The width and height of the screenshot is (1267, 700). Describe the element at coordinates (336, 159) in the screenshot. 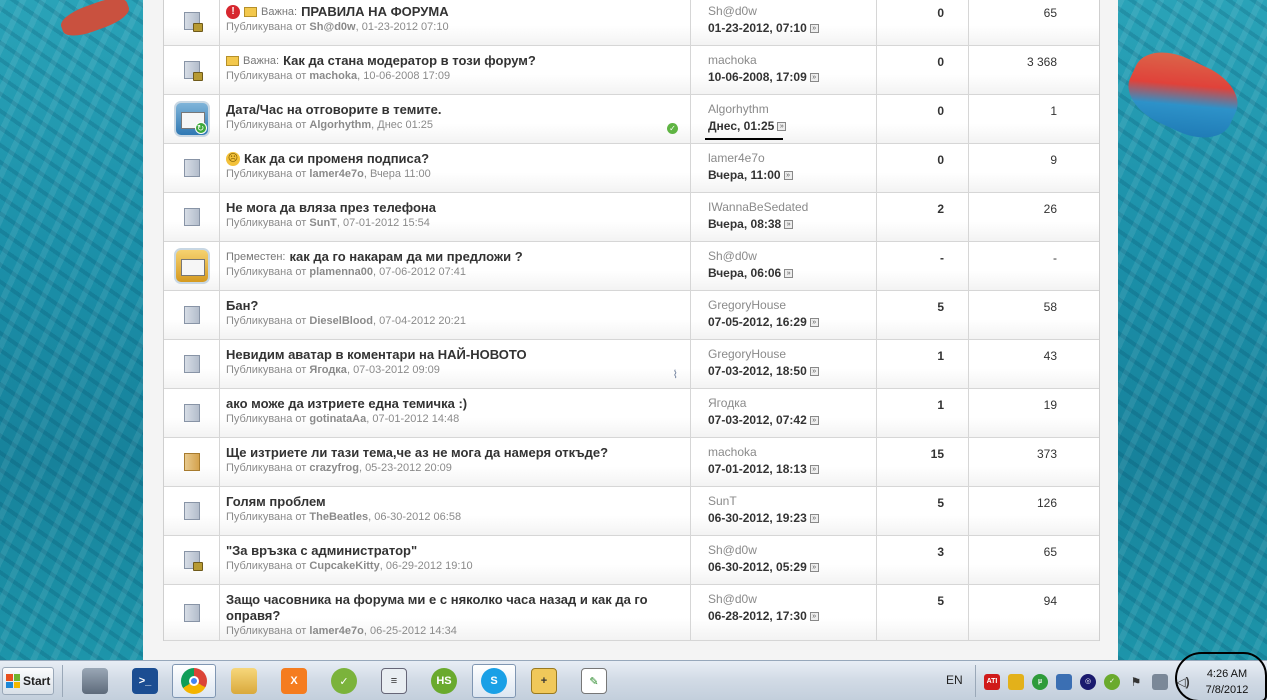

I see `topic-title-link: Как да си променя подписа?` at that location.